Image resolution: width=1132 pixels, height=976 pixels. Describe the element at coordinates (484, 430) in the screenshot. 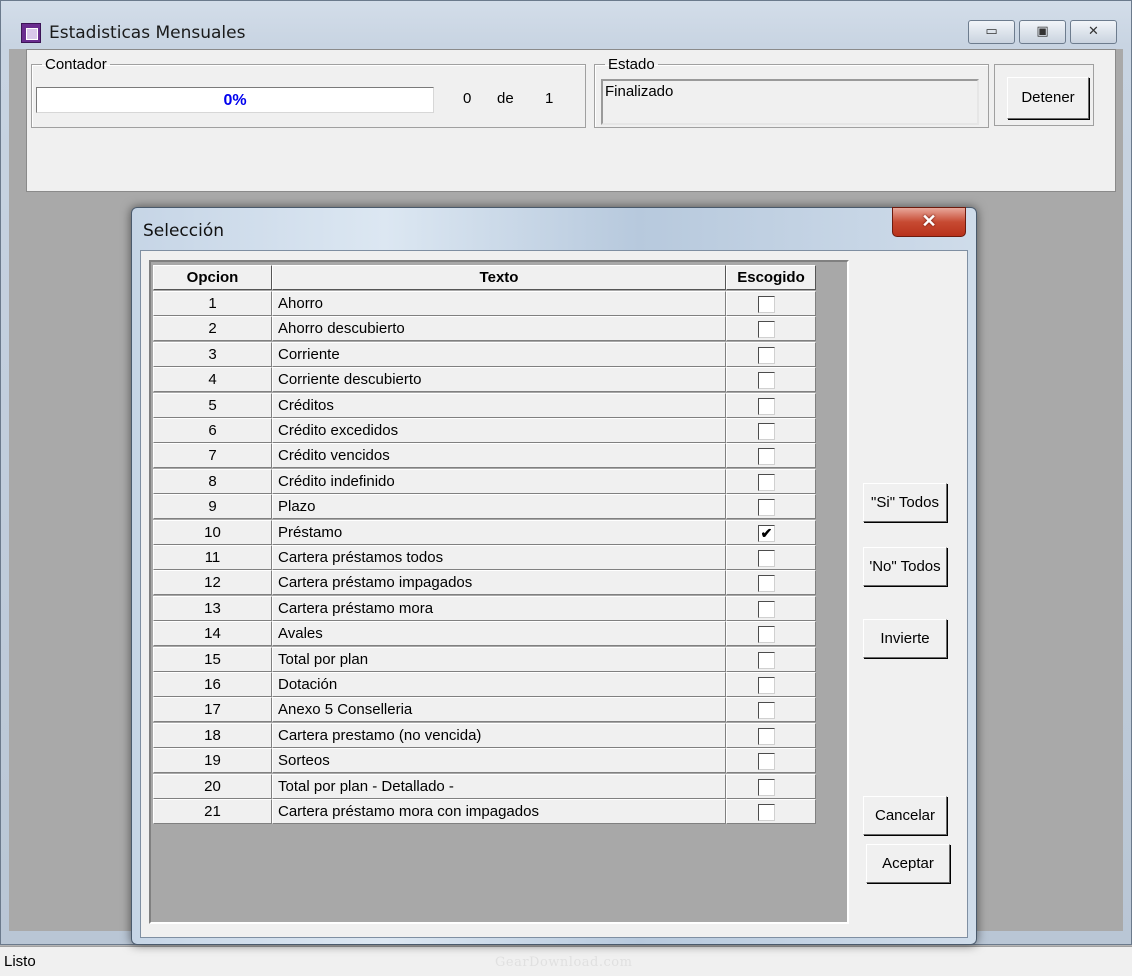

I see `table-row: 6 Crédito excedidos` at that location.